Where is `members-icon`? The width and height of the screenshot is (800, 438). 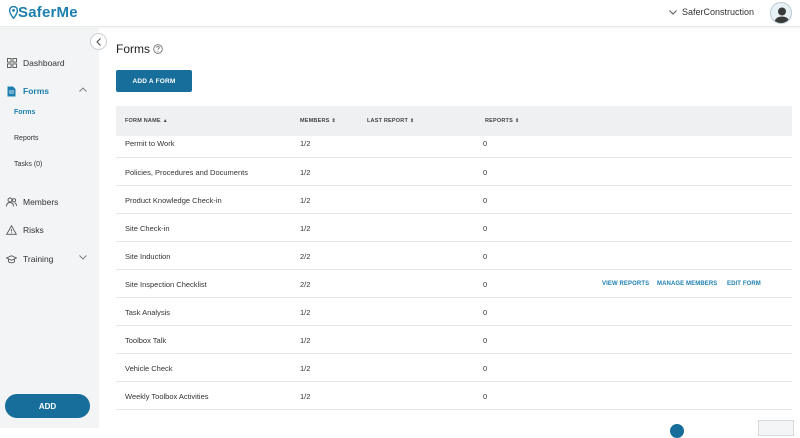 members-icon is located at coordinates (11, 202).